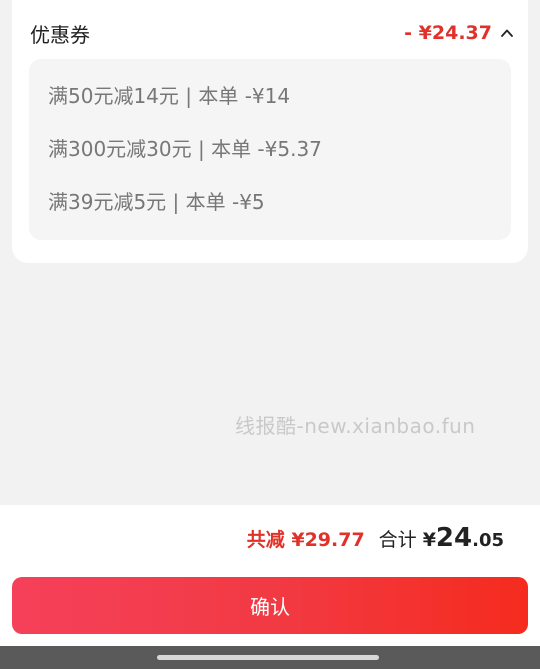 Image resolution: width=540 pixels, height=669 pixels. I want to click on system-nav-bar, so click(270, 657).